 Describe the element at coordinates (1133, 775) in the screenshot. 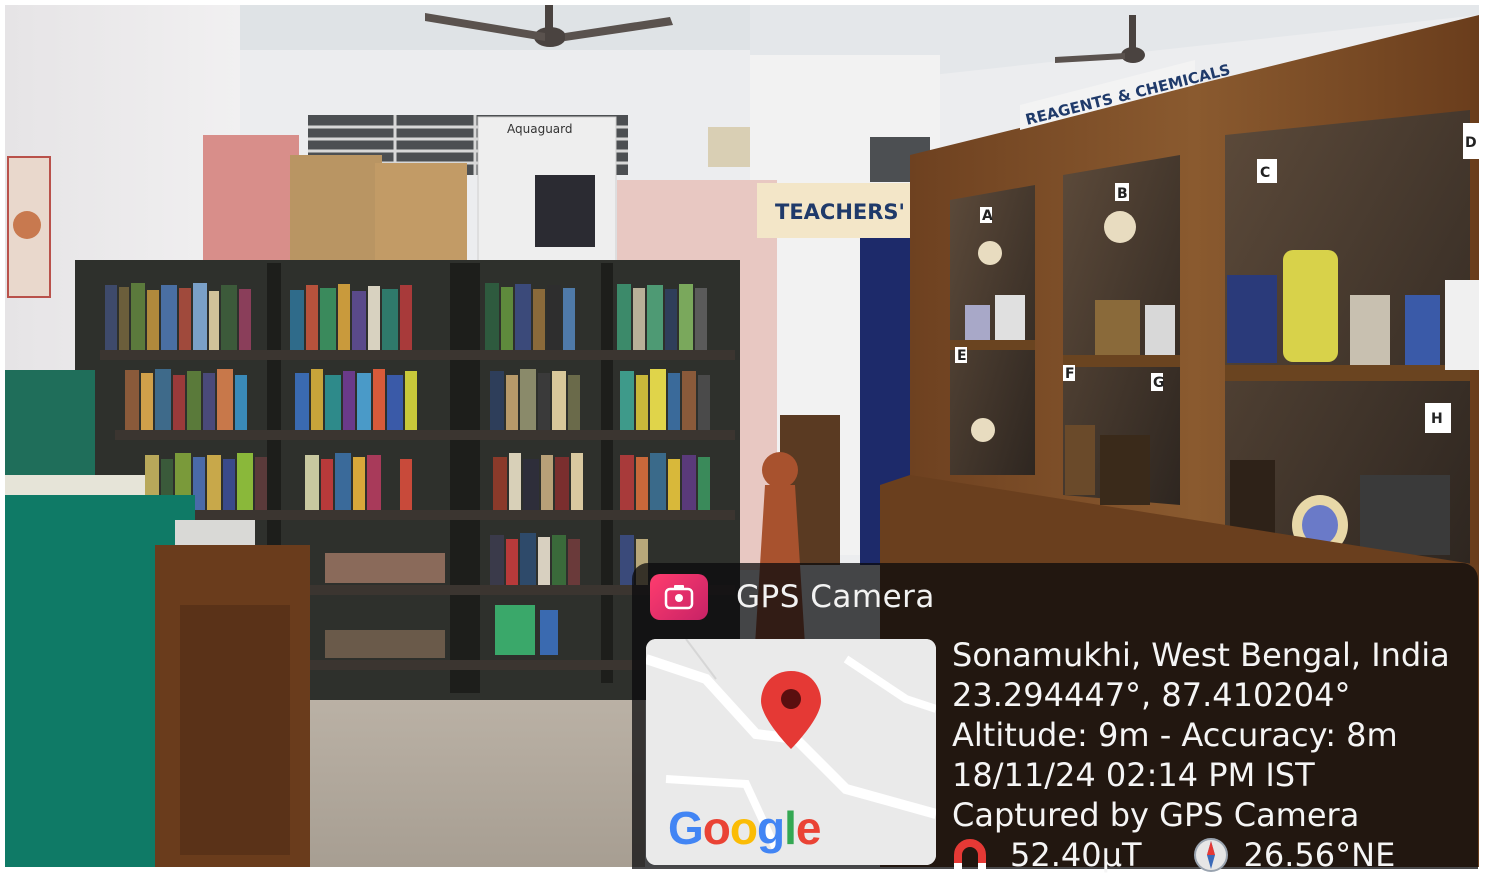

I see `datetime-text: 18/11/24 02:14 PM IST` at that location.